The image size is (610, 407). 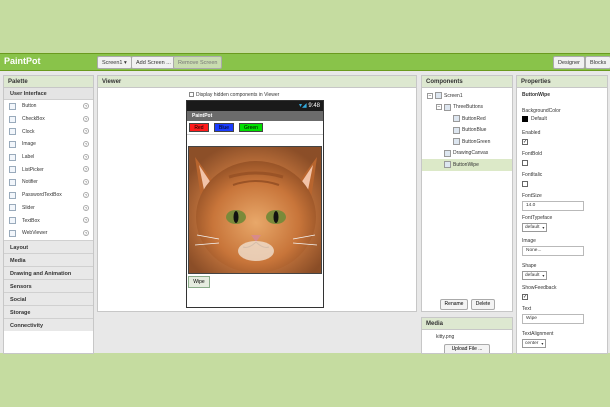 I want to click on tree-item-buttonblue: ButtonBlue, so click(x=467, y=131).